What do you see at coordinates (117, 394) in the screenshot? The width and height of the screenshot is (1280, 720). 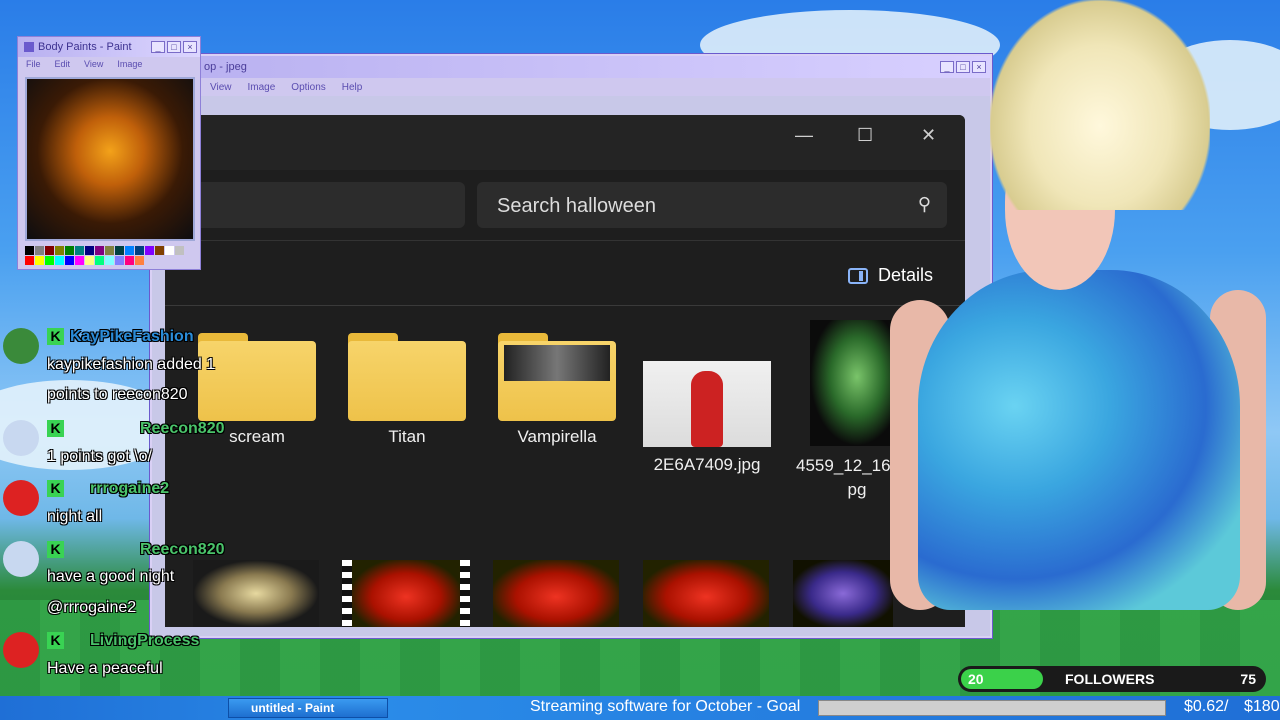 I see `chat-message: points to reecon820` at bounding box center [117, 394].